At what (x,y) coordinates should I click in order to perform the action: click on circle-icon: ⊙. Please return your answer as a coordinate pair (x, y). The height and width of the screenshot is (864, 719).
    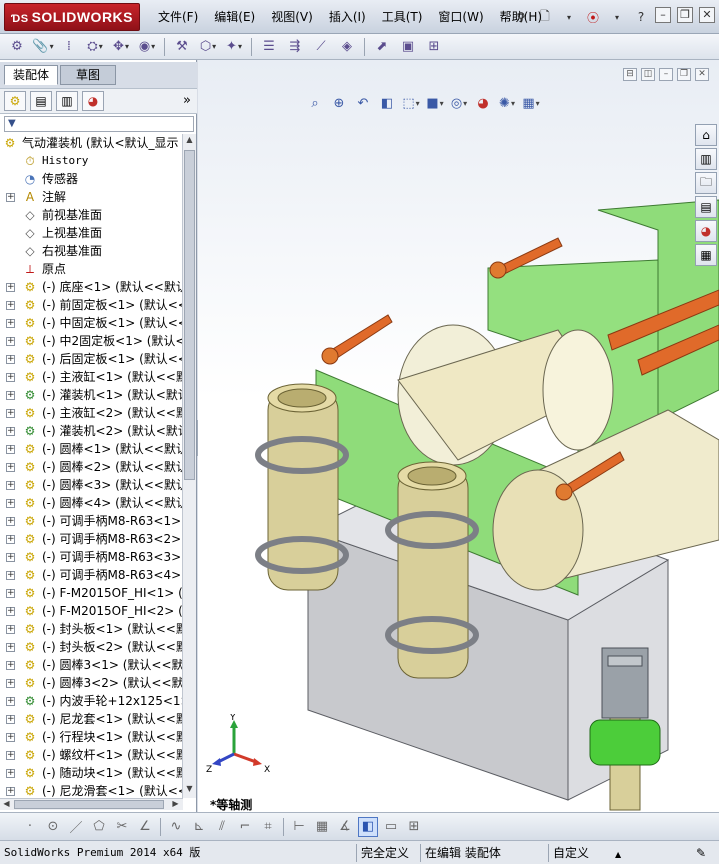
    Looking at the image, I should click on (53, 827).